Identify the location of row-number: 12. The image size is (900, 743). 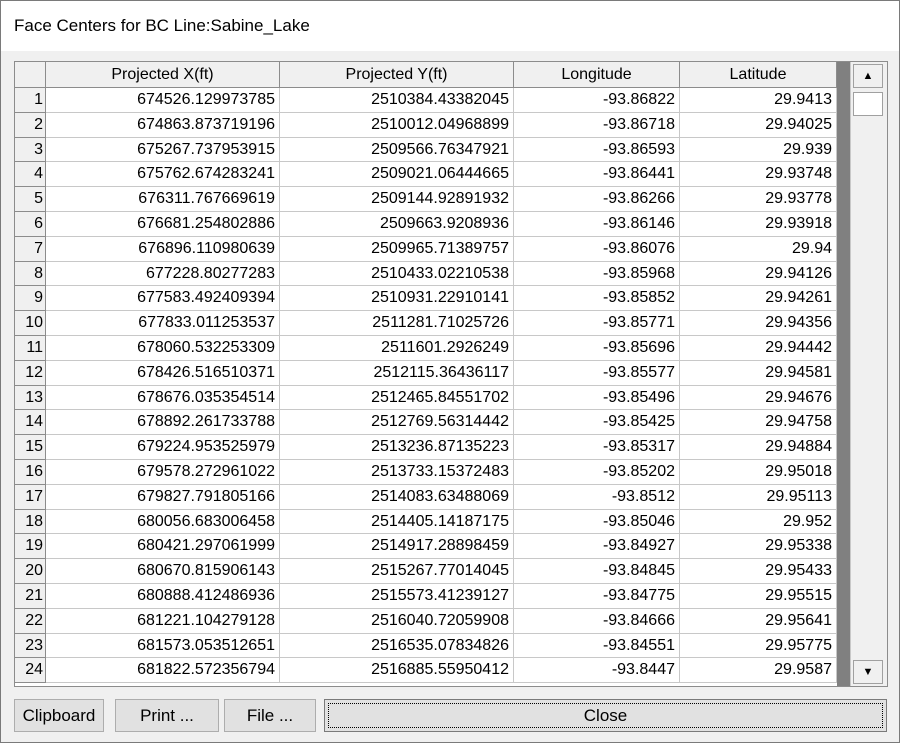
(30, 373).